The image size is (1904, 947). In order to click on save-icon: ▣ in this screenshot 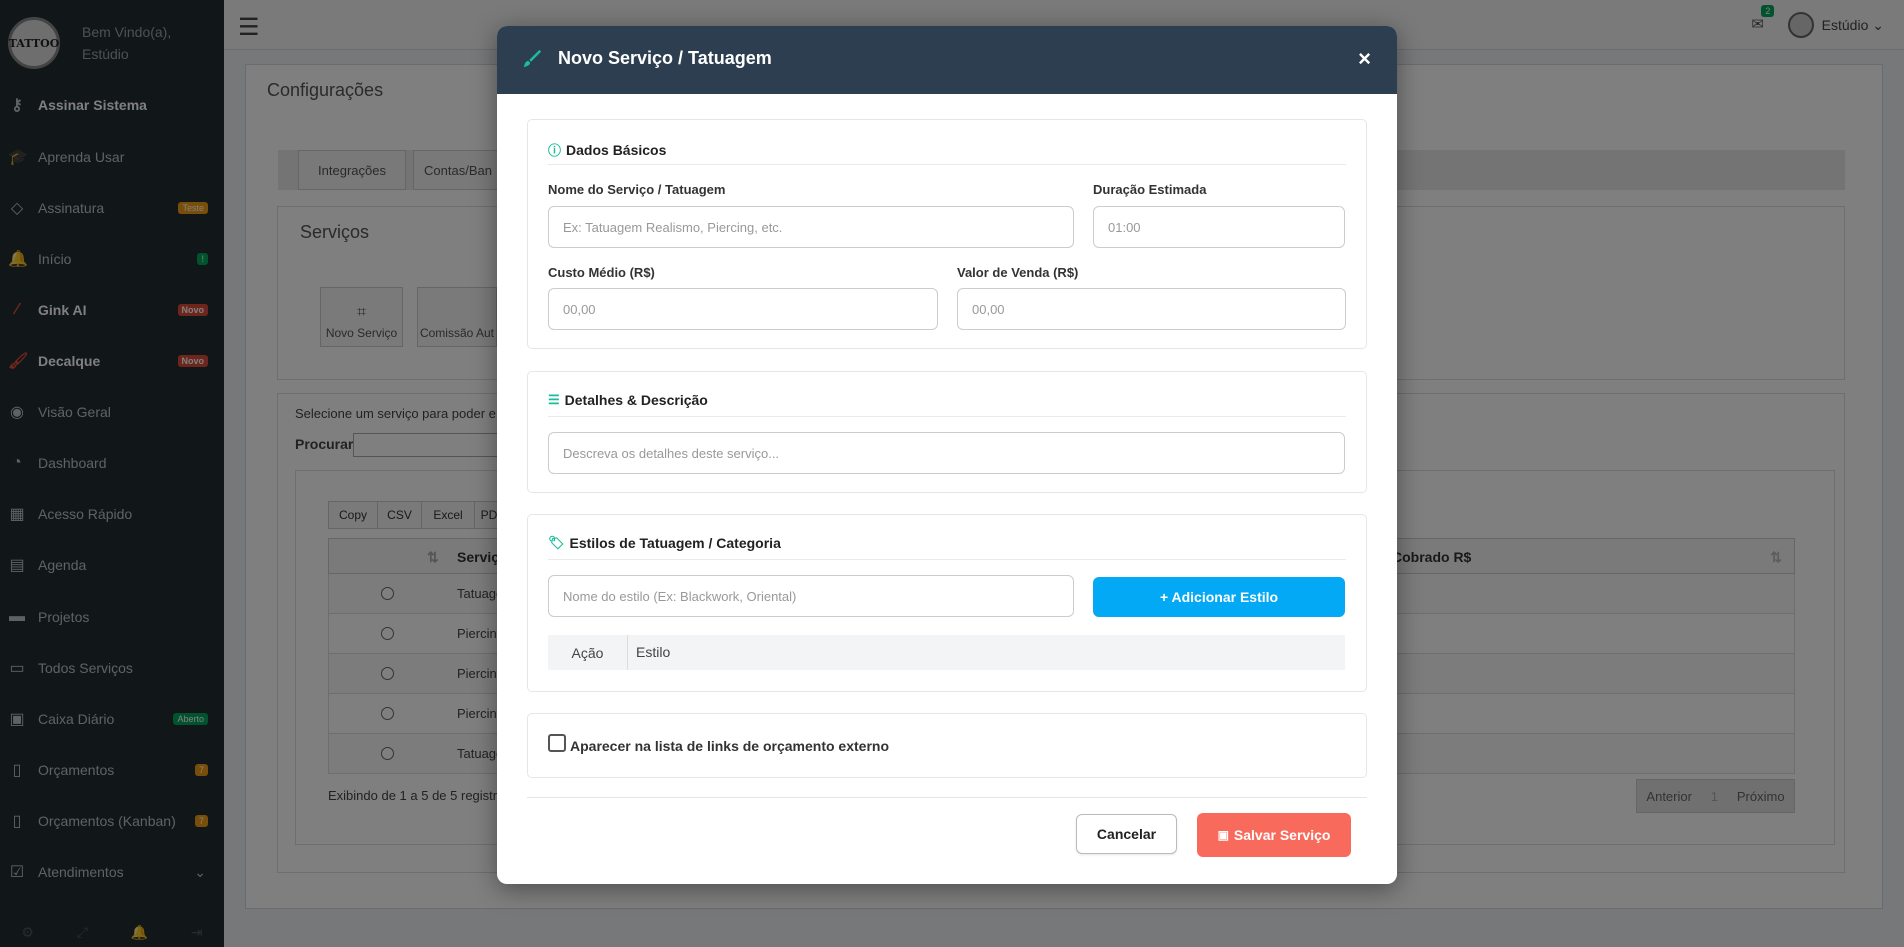, I will do `click(1223, 835)`.